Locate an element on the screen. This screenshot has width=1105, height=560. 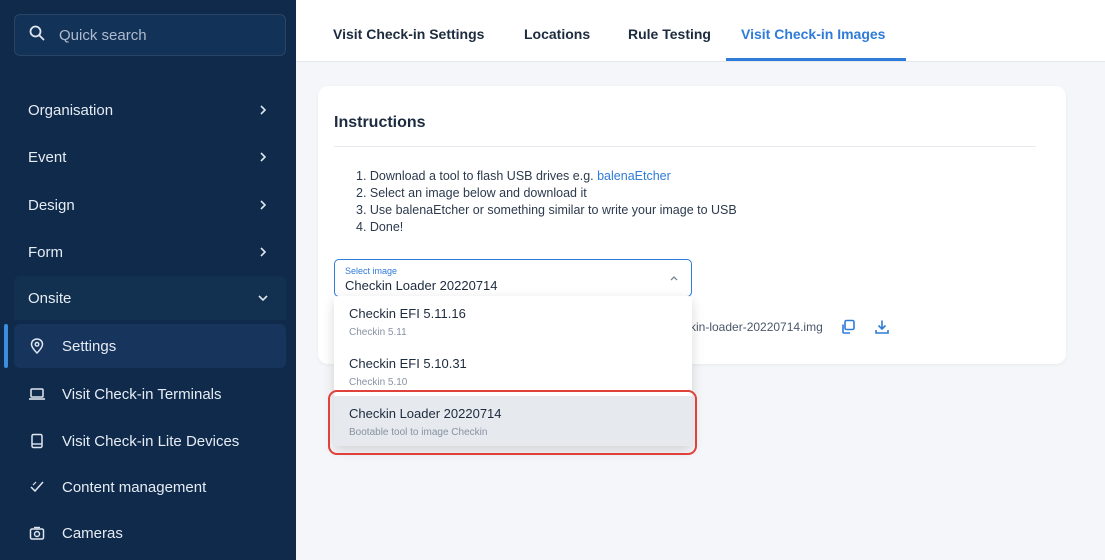
option-efi-5-11-16: Checkin EFI 5.11.16 Checkin 5.11 is located at coordinates (513, 321).